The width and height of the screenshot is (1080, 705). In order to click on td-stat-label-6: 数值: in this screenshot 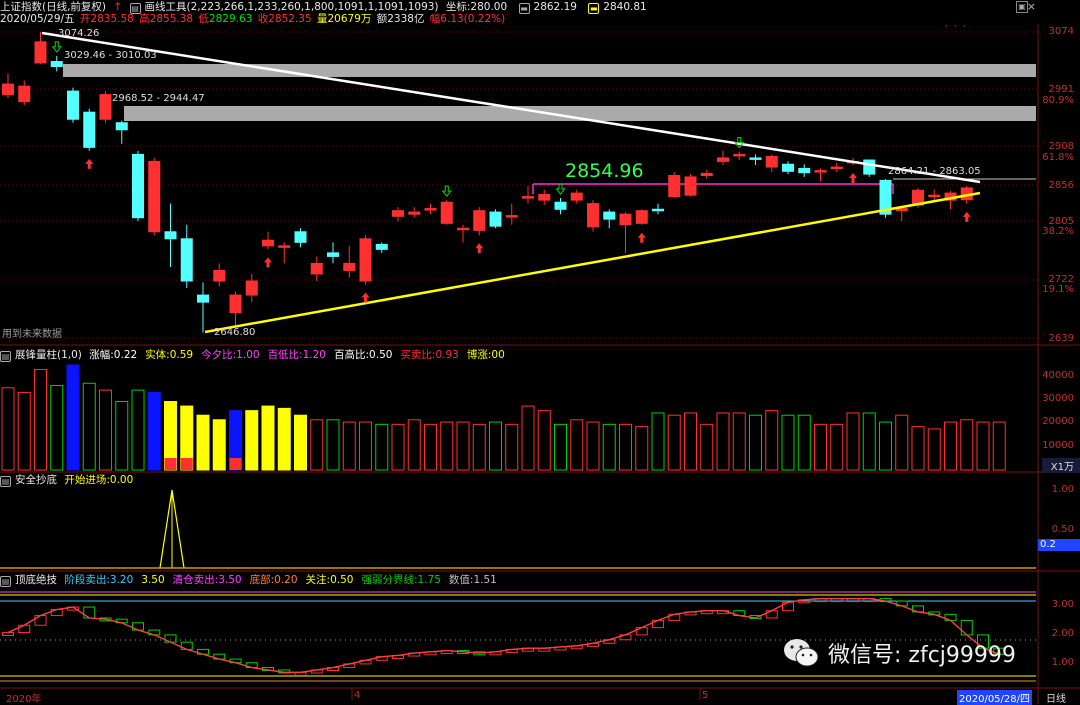, I will do `click(461, 580)`.